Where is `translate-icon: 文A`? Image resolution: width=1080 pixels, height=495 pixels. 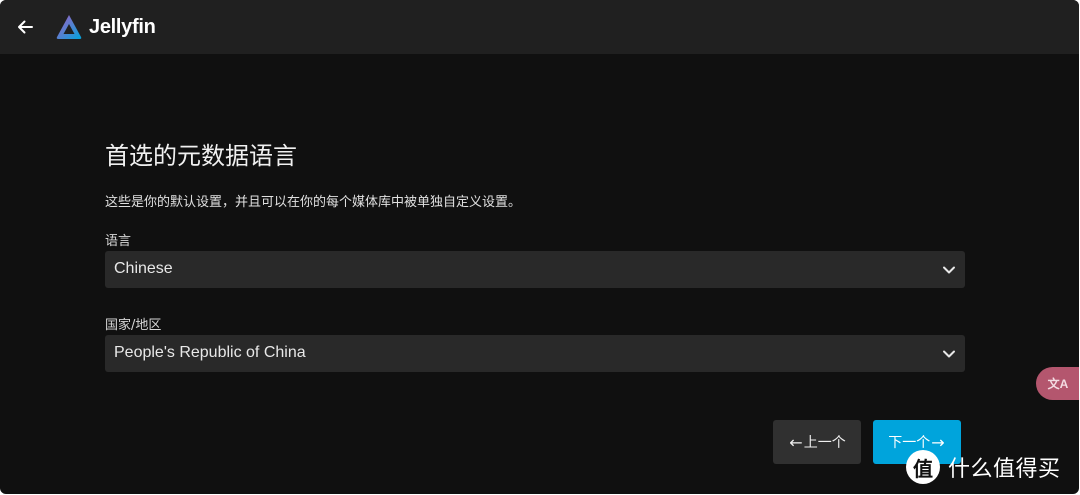
translate-icon: 文A is located at coordinates (1058, 384).